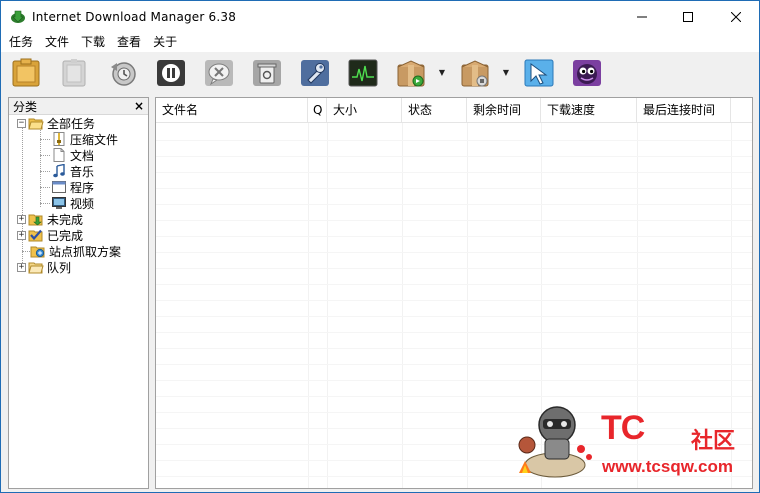  I want to click on tree-item-music: 音乐, so click(72, 171).